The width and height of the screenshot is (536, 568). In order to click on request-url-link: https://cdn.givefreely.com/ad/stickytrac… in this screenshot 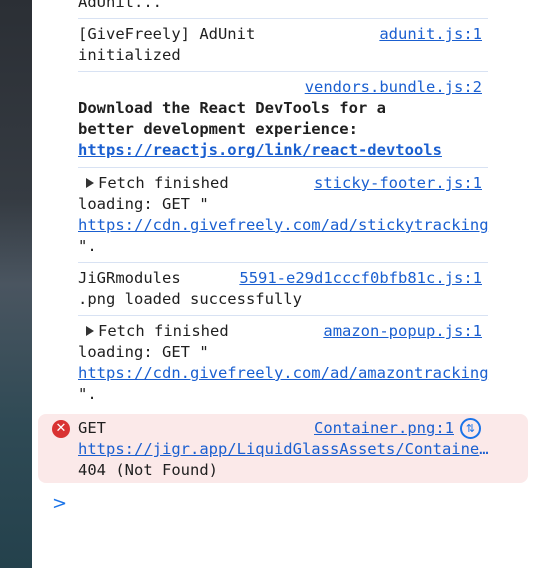, I will do `click(285, 225)`.